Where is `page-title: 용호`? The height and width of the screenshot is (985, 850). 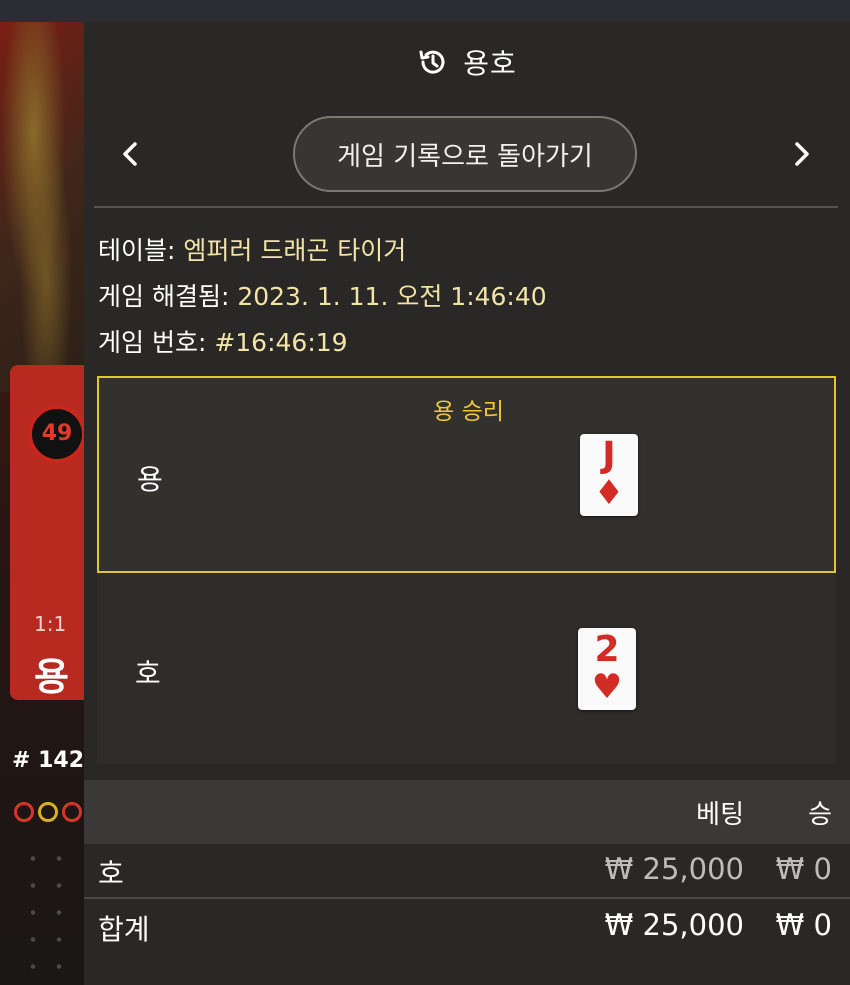
page-title: 용호 is located at coordinates (490, 63).